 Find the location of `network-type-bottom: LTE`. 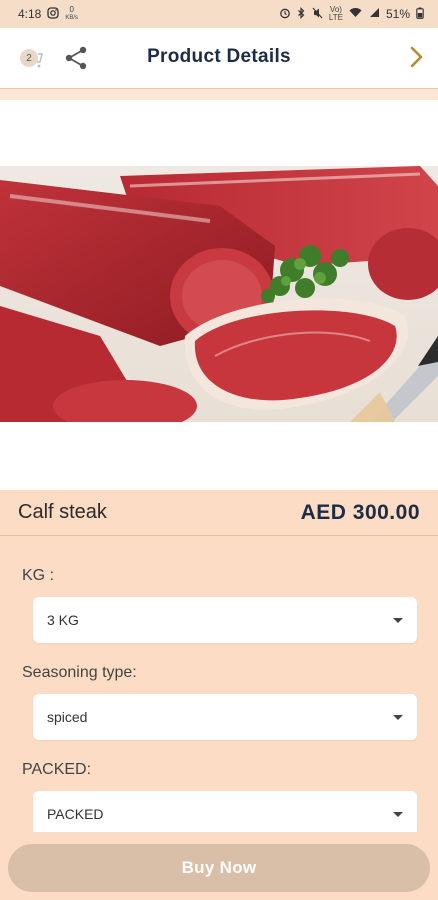

network-type-bottom: LTE is located at coordinates (335, 17).